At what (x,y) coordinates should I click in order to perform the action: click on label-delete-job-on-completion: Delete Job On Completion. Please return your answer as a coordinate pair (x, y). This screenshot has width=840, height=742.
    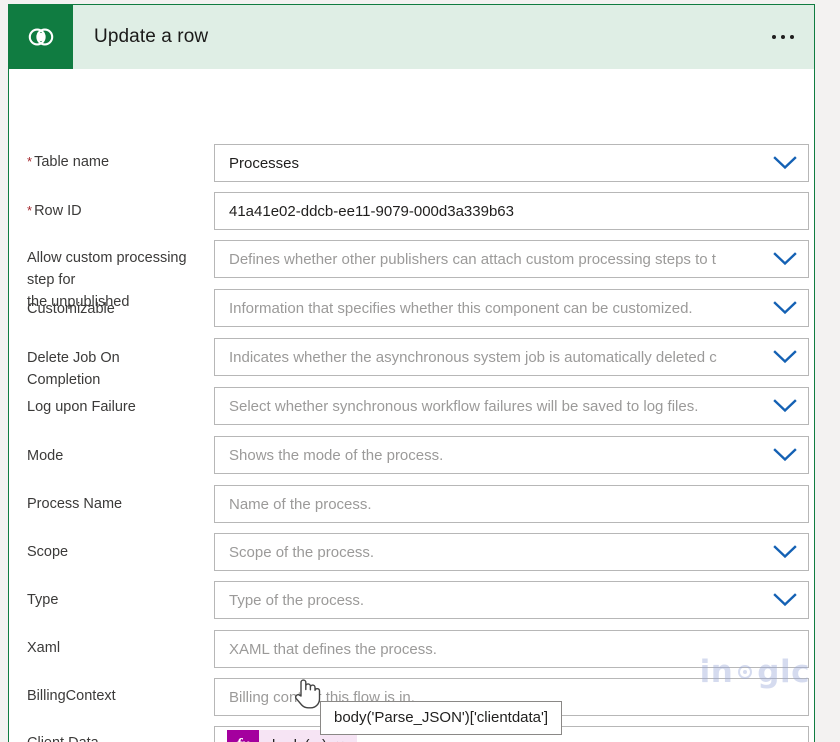
    Looking at the image, I should click on (117, 369).